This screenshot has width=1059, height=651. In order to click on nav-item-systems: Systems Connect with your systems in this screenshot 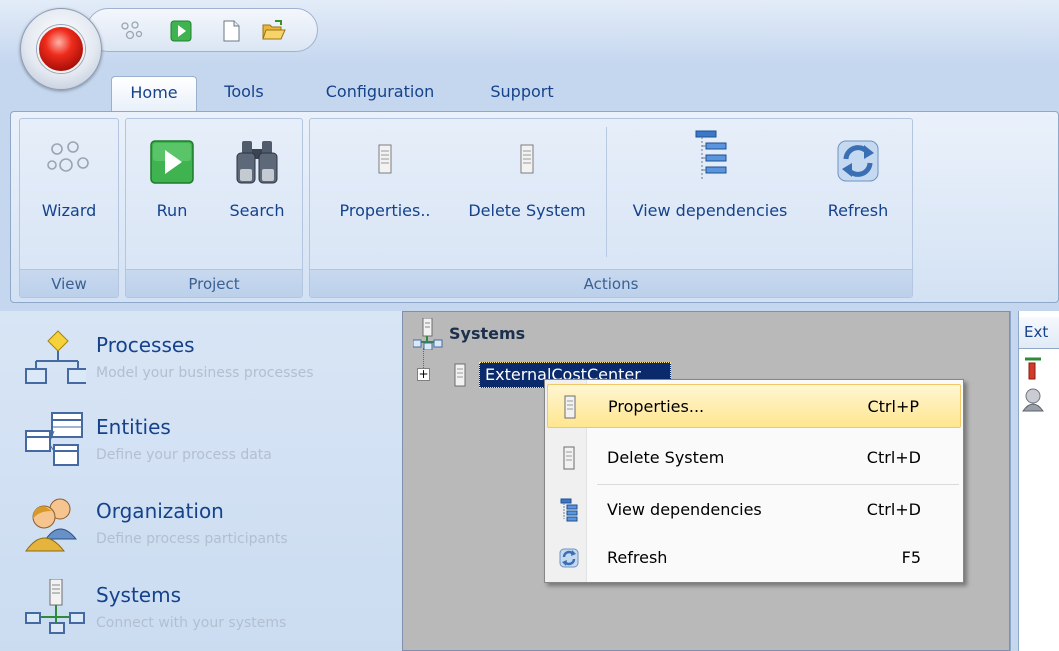, I will do `click(207, 614)`.